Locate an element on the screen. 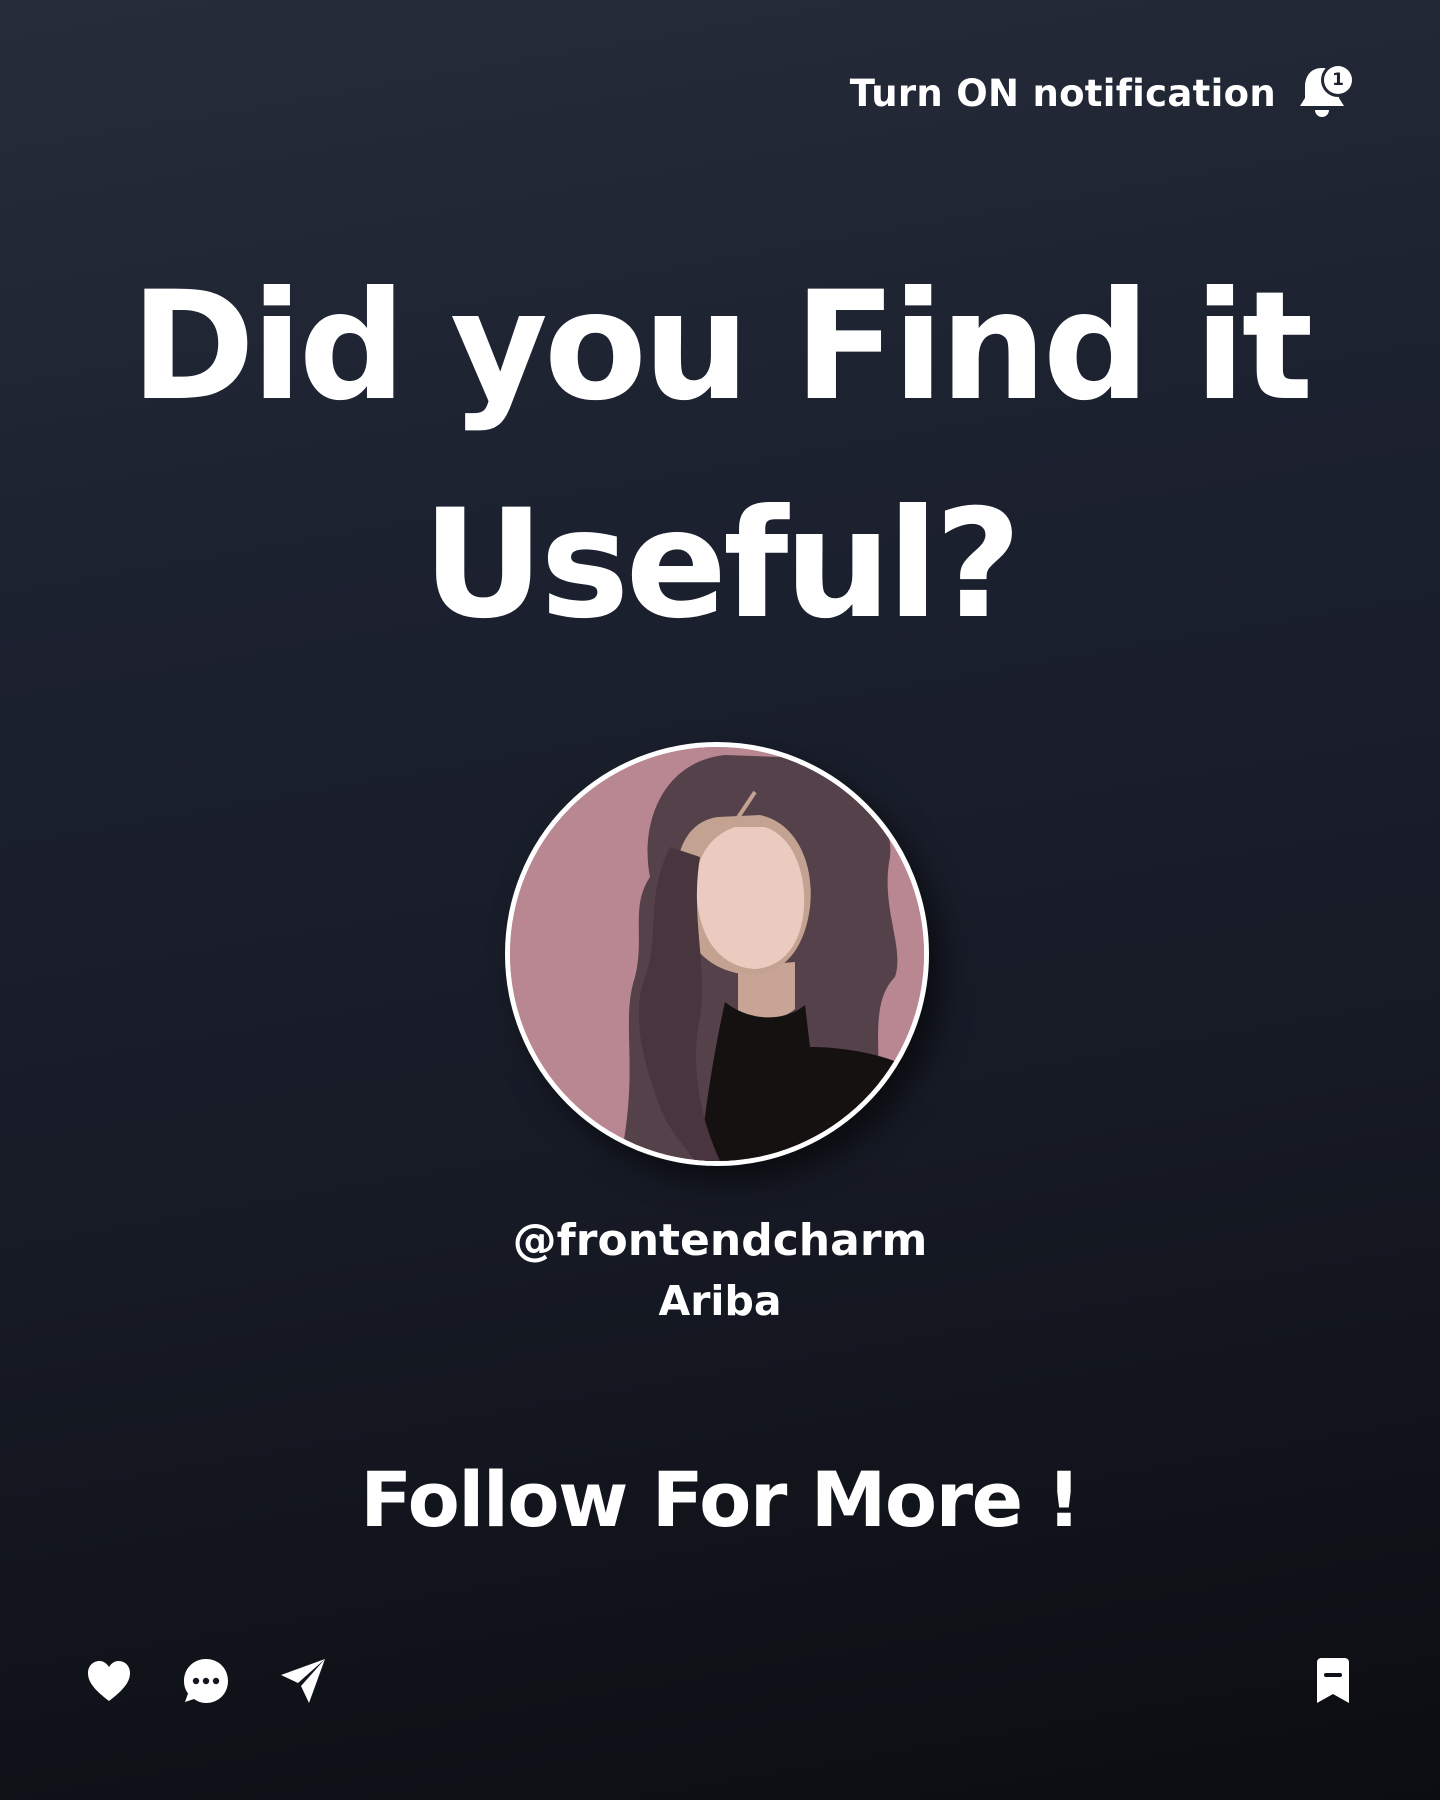 The height and width of the screenshot is (1800, 1440). headline-line-1: Did you Find it is located at coordinates (722, 347).